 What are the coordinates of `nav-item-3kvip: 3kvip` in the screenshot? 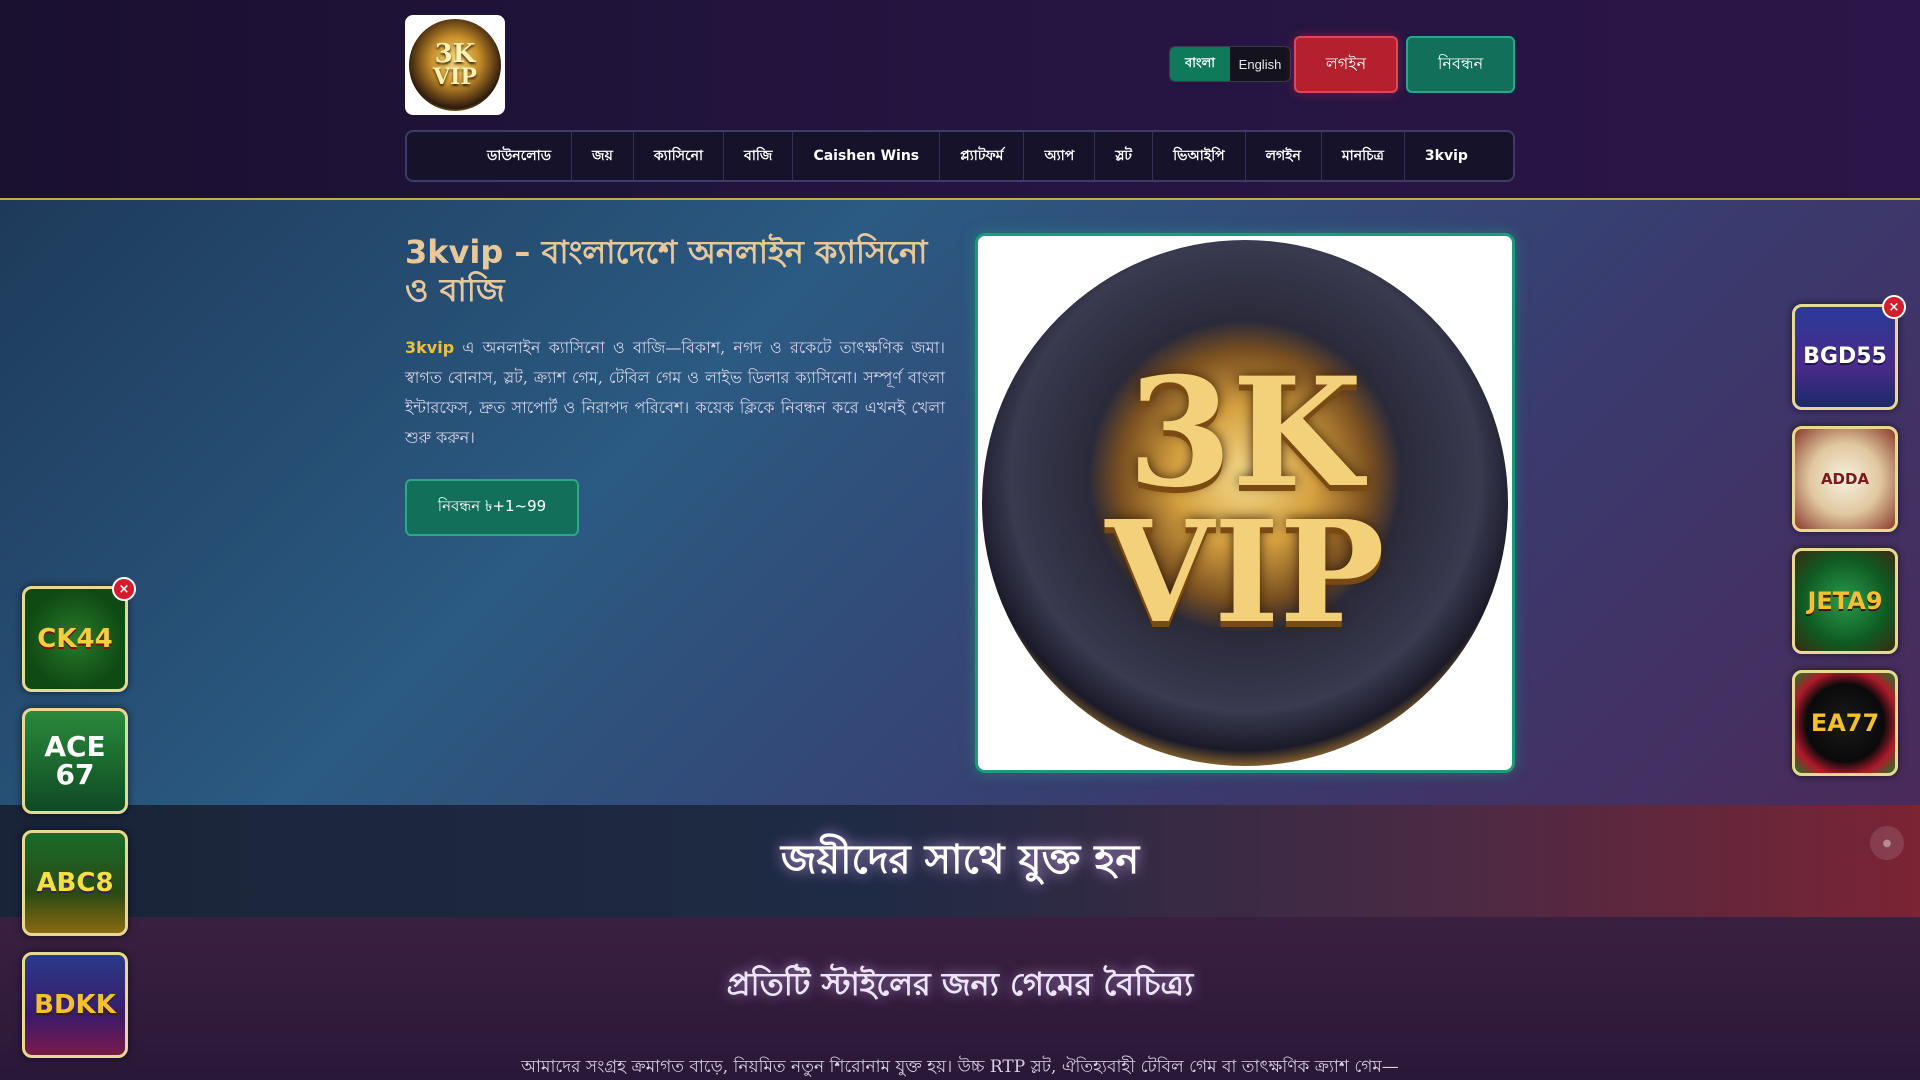 It's located at (1446, 156).